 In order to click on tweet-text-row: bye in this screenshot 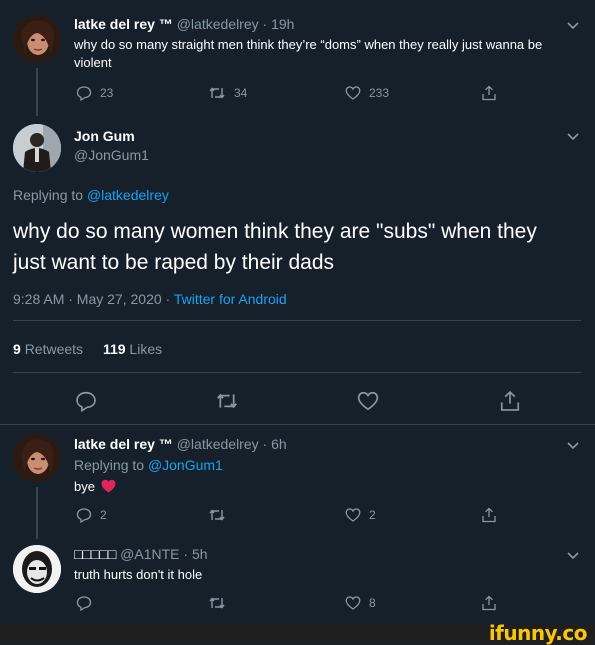, I will do `click(95, 486)`.